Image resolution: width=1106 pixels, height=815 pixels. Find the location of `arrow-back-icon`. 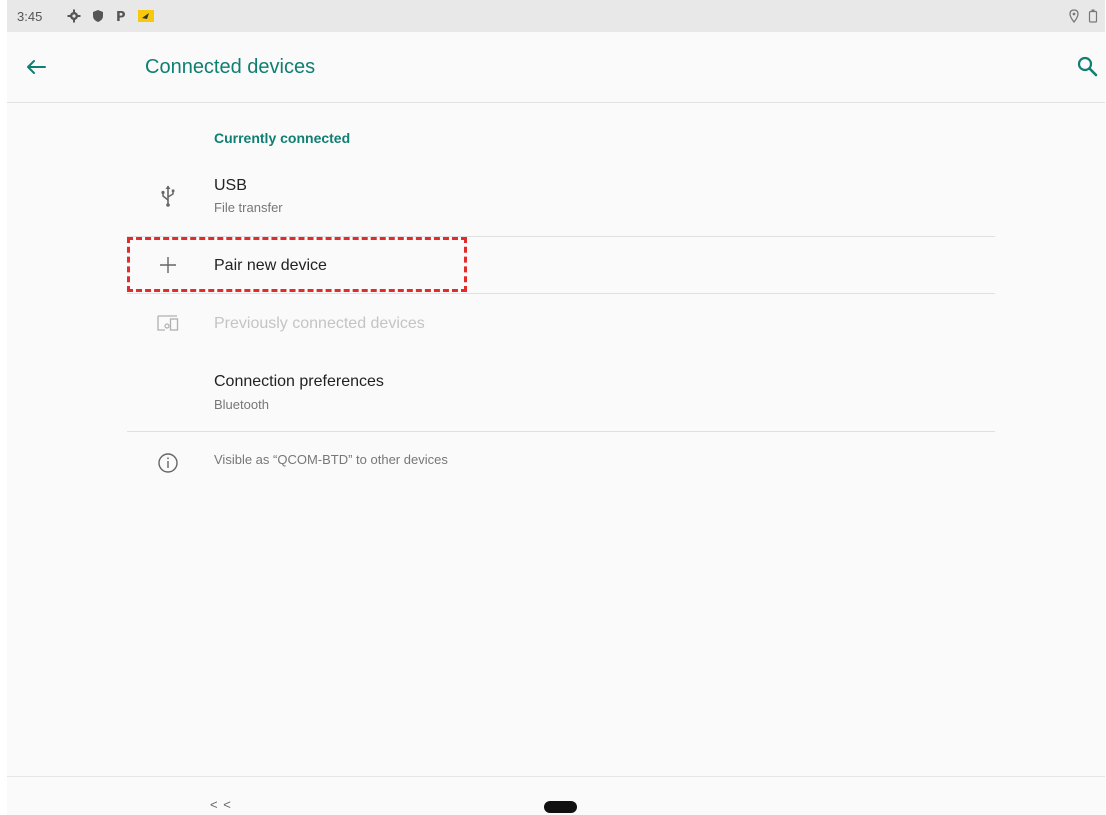

arrow-back-icon is located at coordinates (36, 67).